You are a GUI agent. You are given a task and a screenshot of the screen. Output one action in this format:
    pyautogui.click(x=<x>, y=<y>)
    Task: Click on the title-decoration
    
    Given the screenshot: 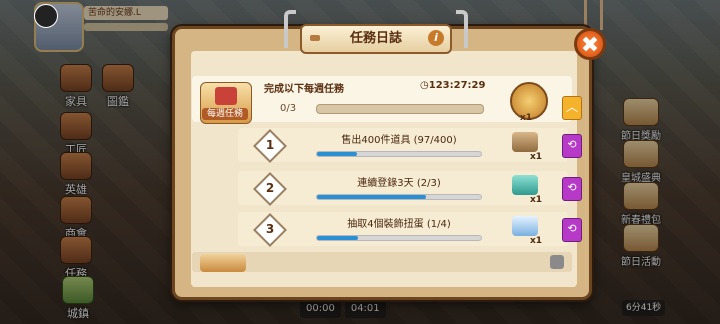 What is the action you would take?
    pyautogui.click(x=315, y=38)
    